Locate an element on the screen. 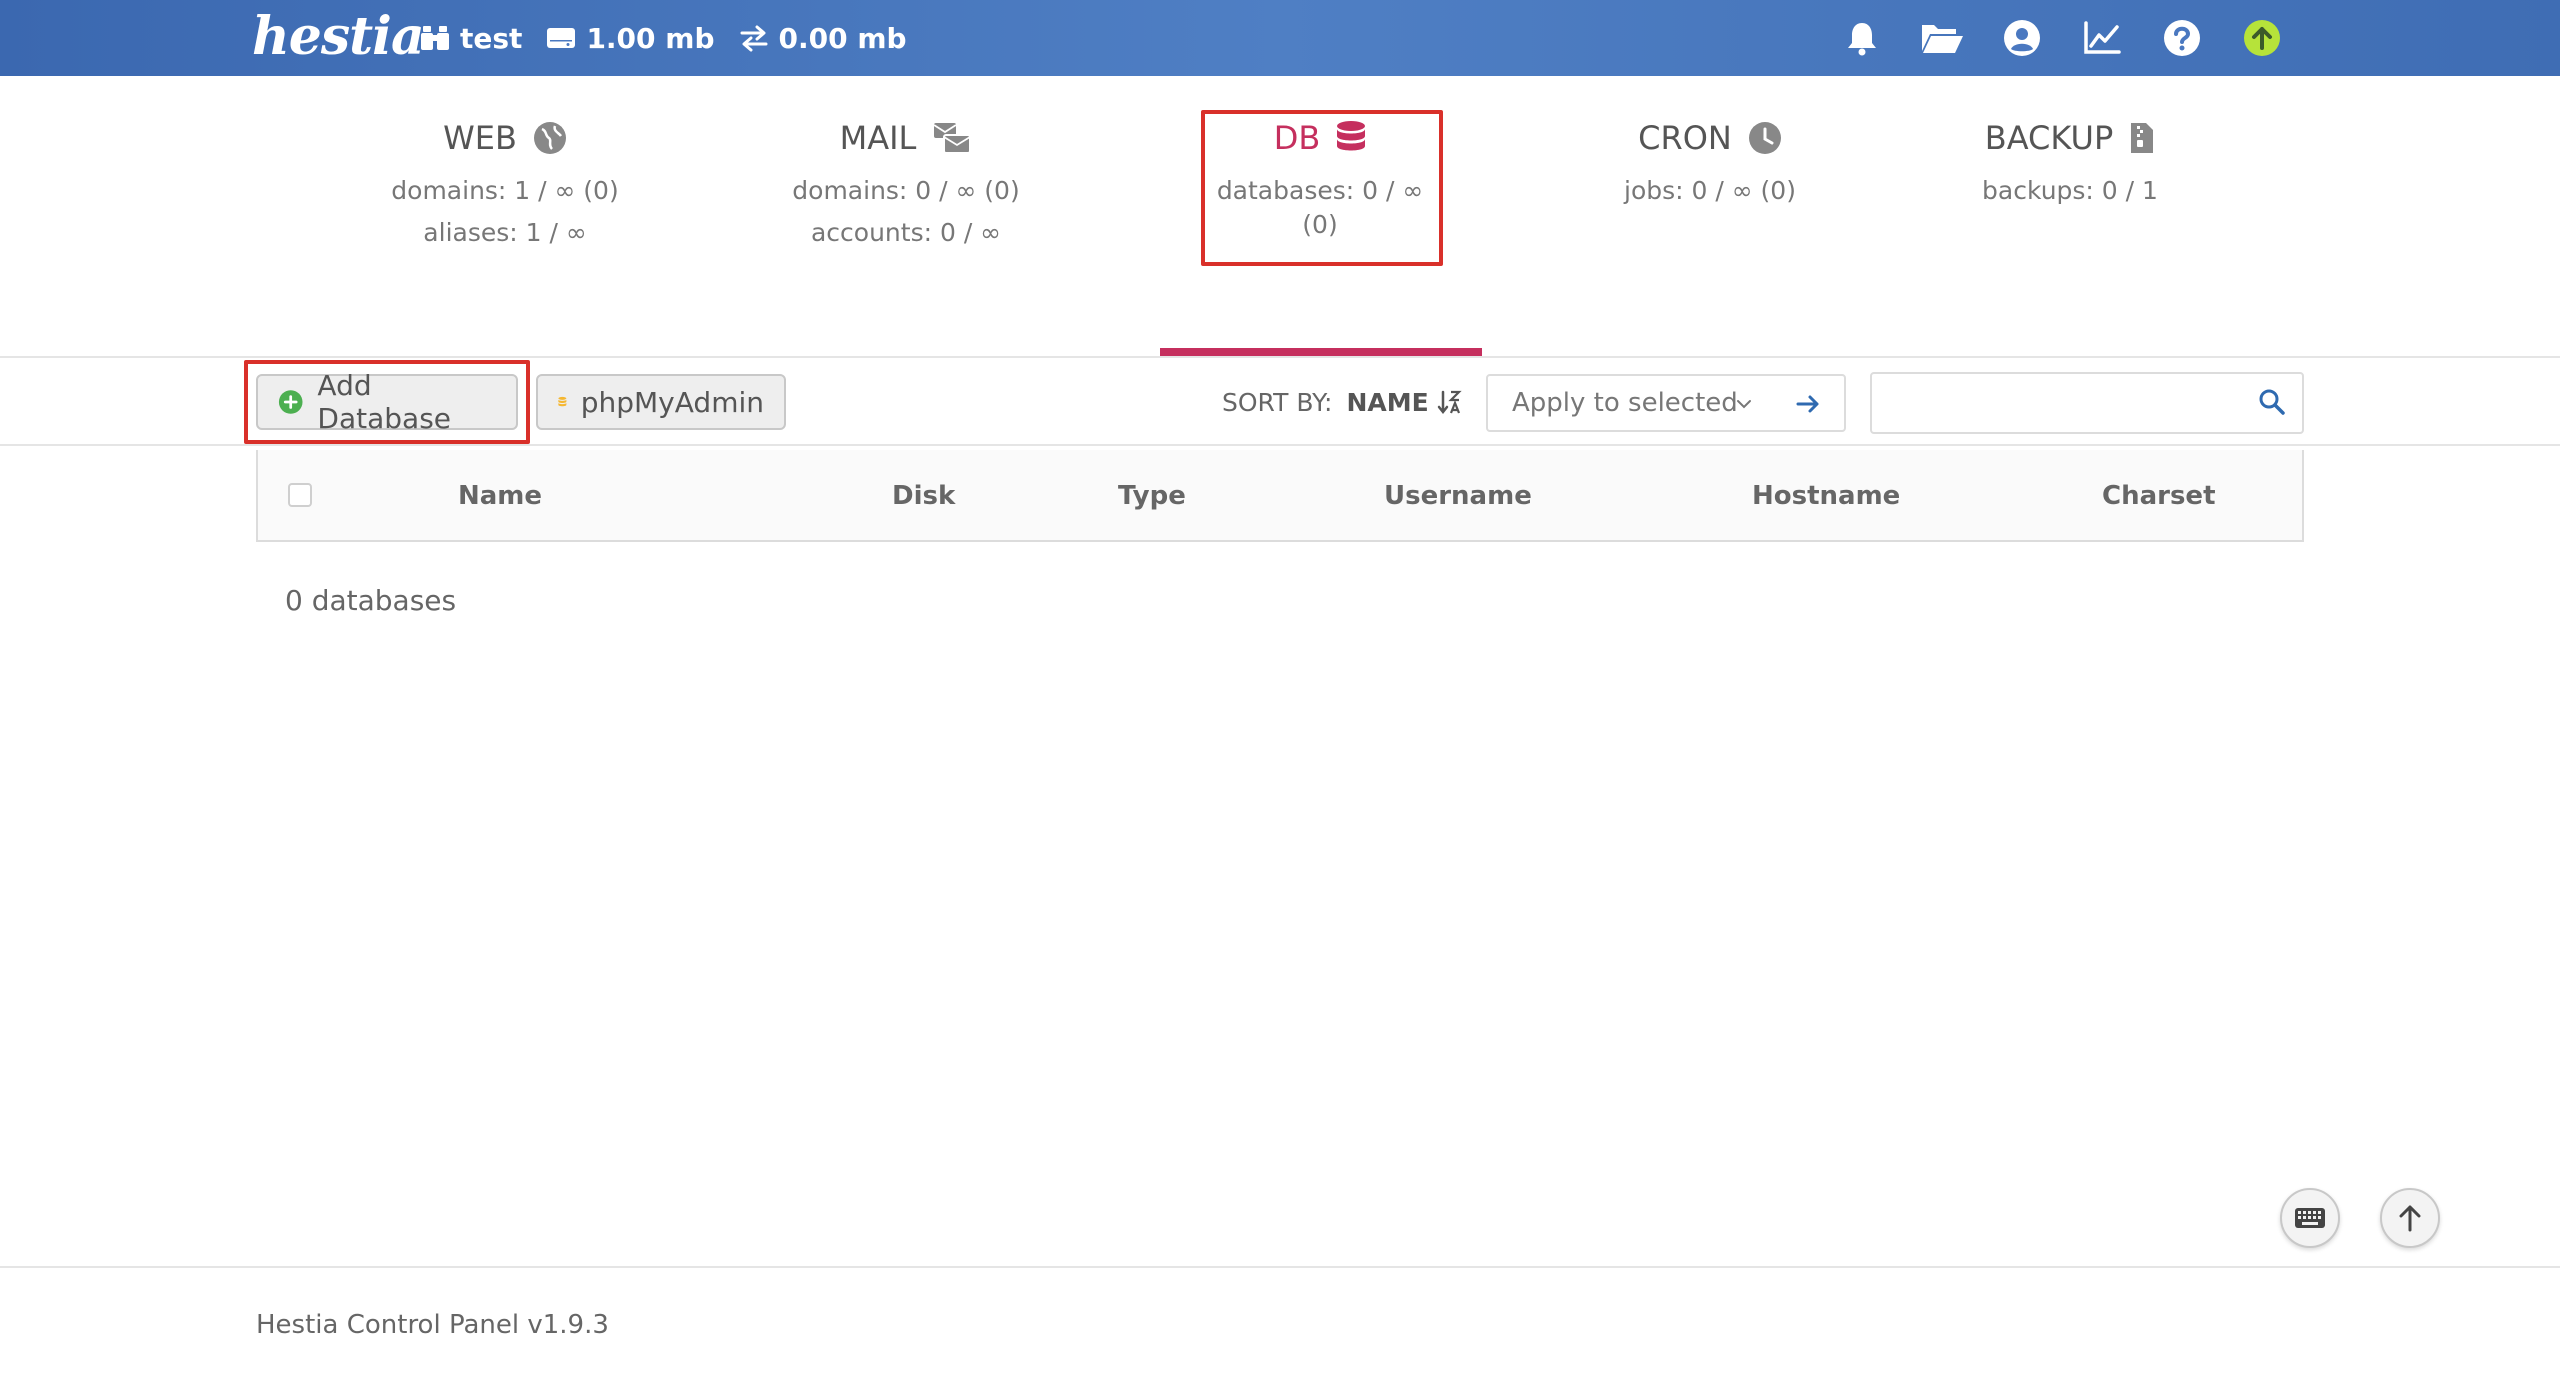 Image resolution: width=2560 pixels, height=1388 pixels. panel-mail-accounts: accounts: 0 / ∞ is located at coordinates (906, 232).